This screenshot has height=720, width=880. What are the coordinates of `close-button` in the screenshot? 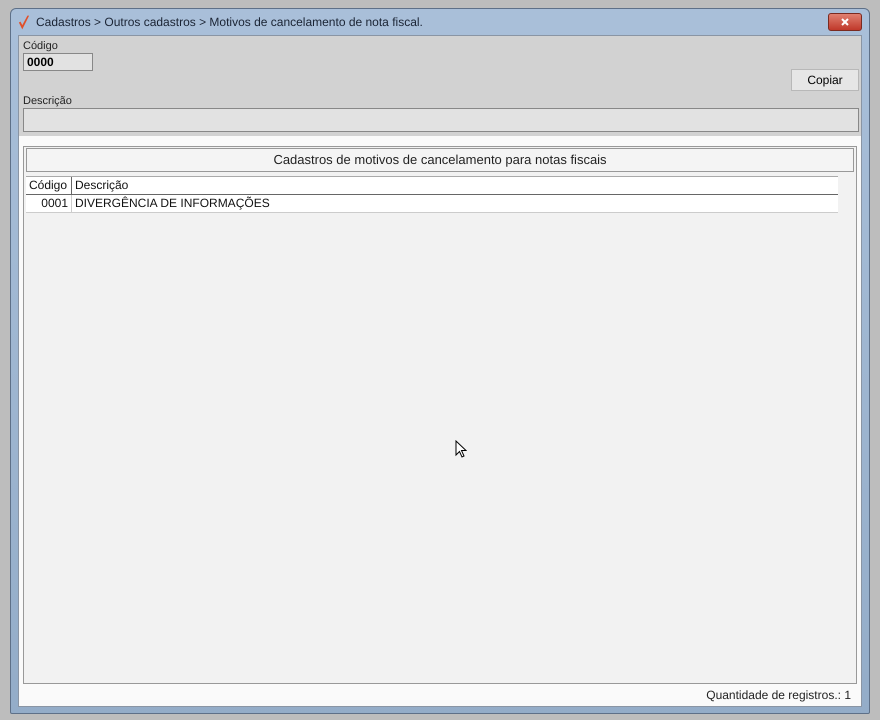 It's located at (845, 22).